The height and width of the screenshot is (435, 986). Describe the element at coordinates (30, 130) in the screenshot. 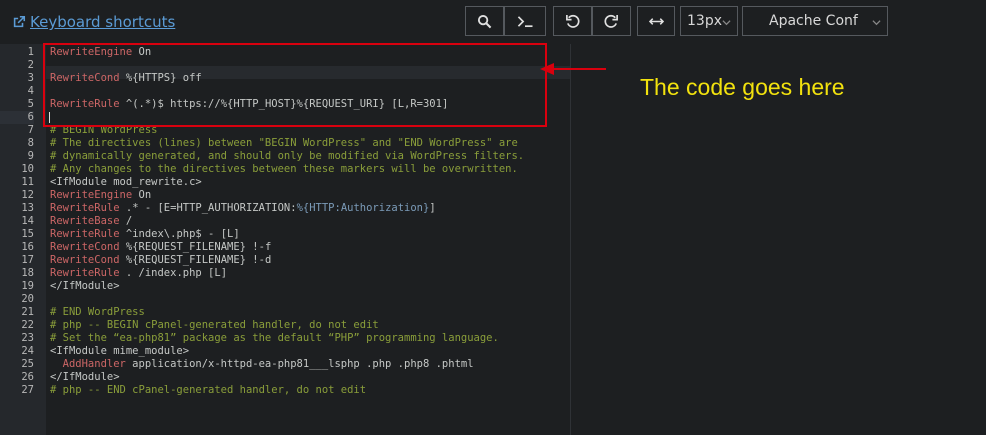

I see `line-number: 7` at that location.